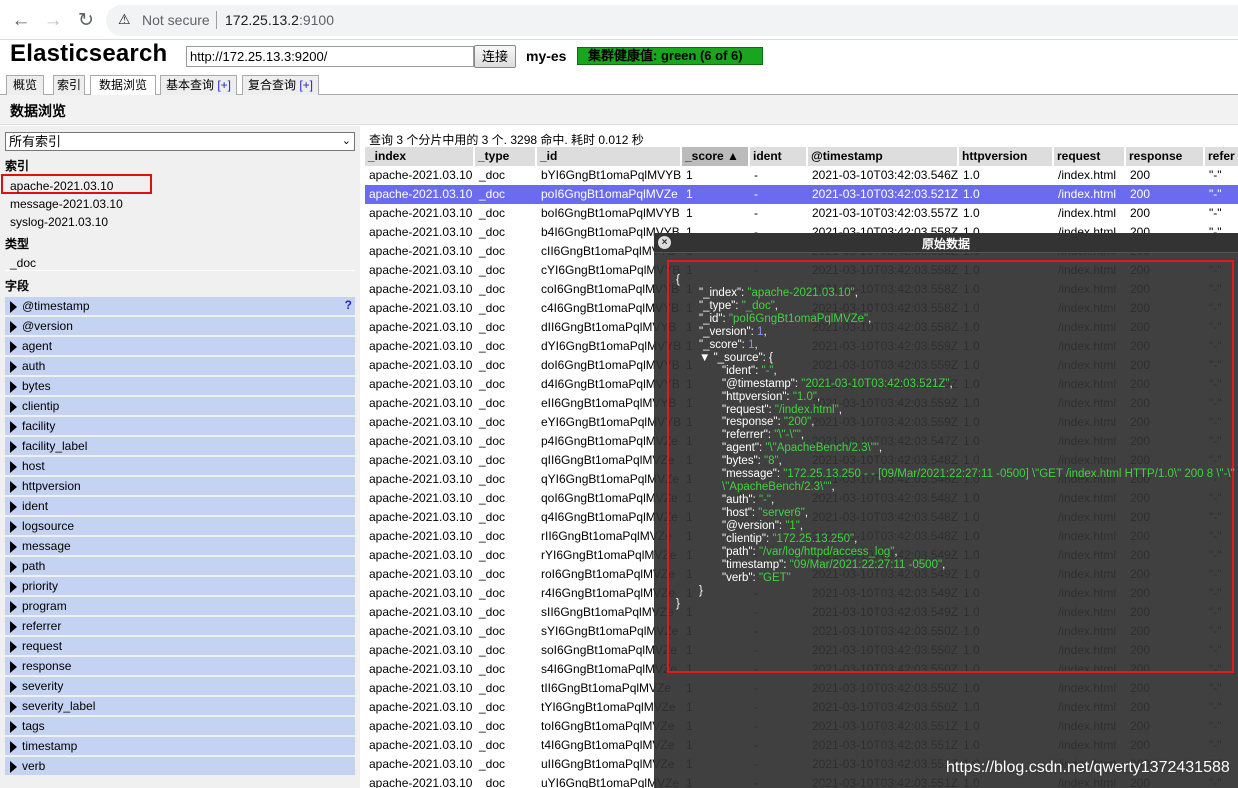  I want to click on field-row: agent, so click(180, 346).